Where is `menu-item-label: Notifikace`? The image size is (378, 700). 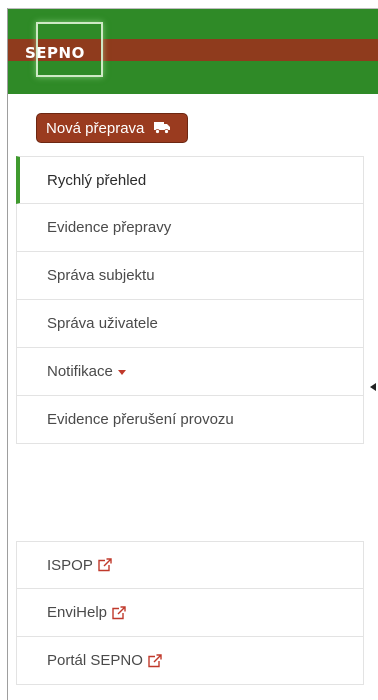
menu-item-label: Notifikace is located at coordinates (80, 371).